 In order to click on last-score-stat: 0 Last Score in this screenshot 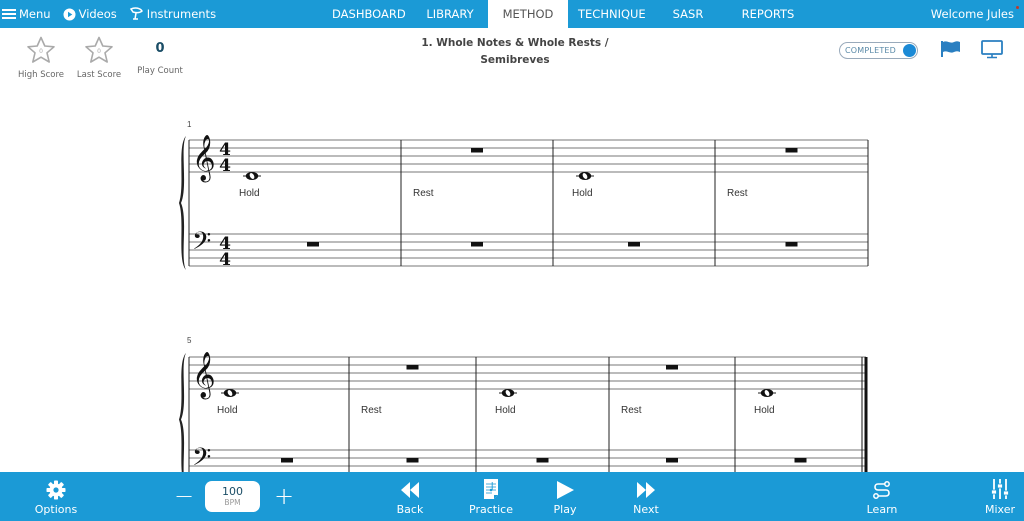, I will do `click(99, 58)`.